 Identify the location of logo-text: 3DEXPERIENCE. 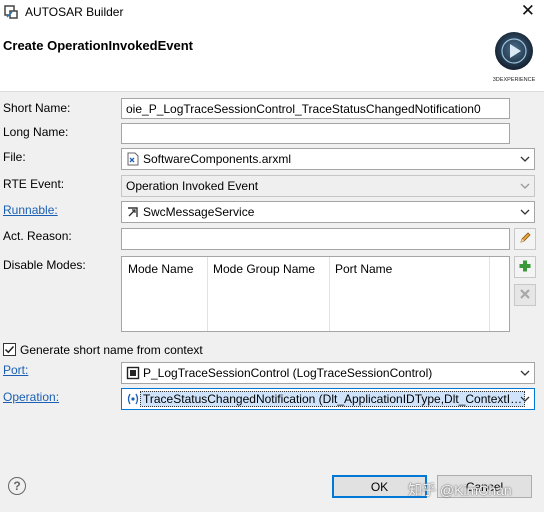
(514, 80).